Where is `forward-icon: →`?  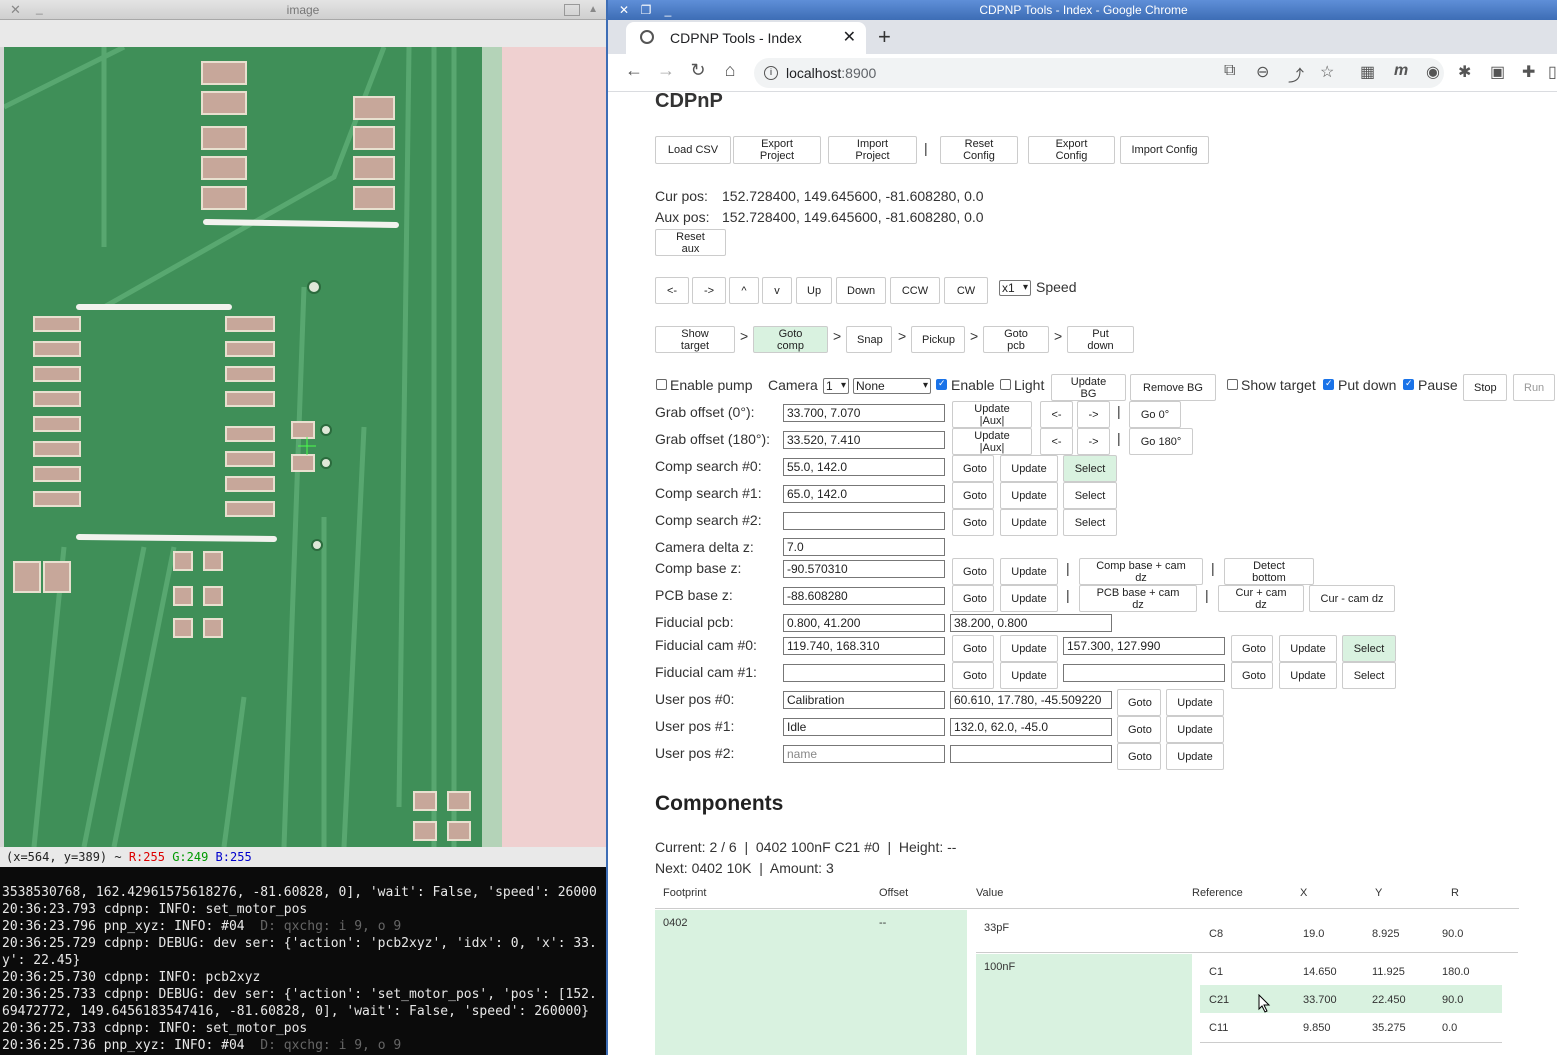 forward-icon: → is located at coordinates (666, 70).